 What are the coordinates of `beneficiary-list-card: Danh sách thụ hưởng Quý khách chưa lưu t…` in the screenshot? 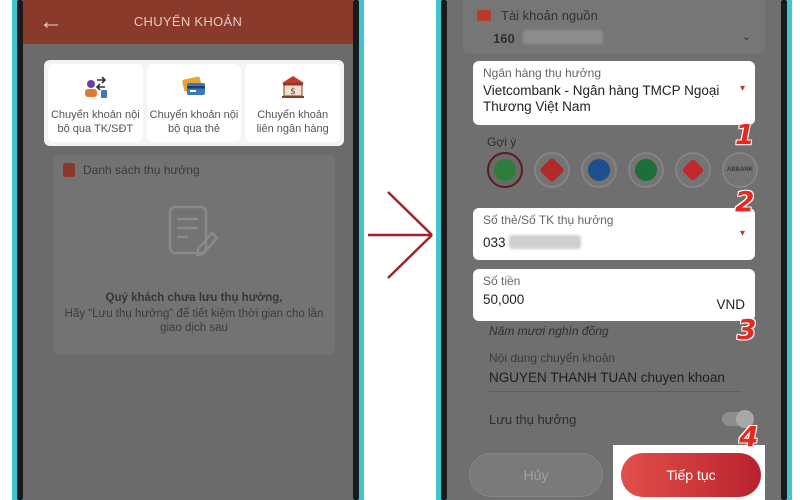 It's located at (194, 255).